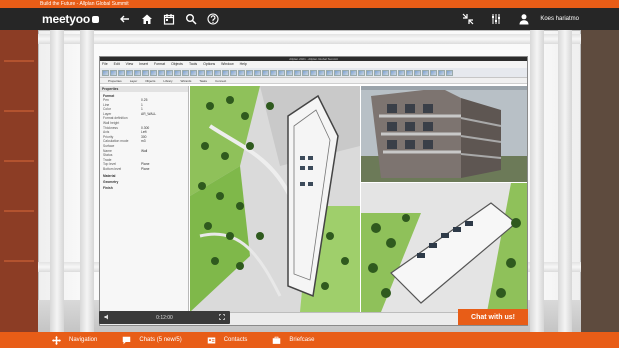 The image size is (619, 348). I want to click on cad-menu-item: Format, so click(159, 64).